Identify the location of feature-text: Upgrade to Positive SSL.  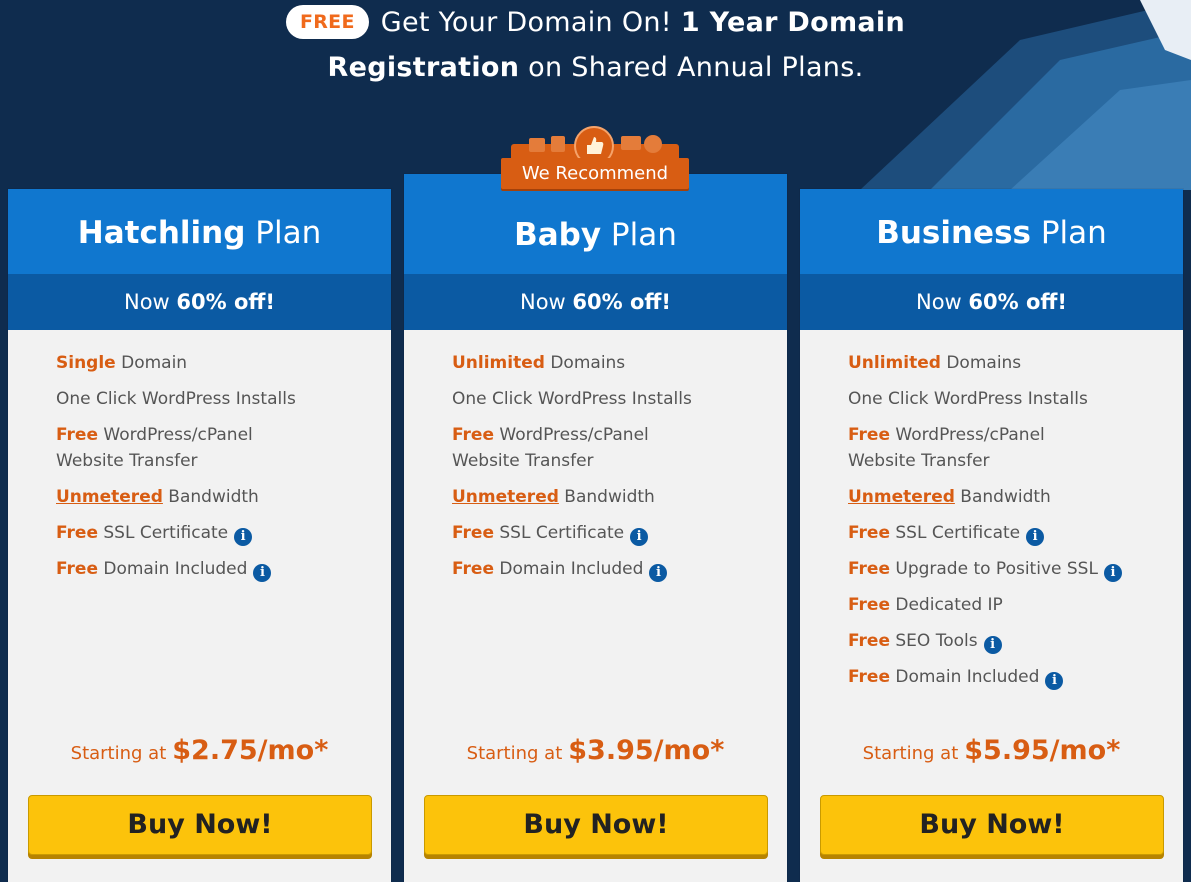
(996, 569).